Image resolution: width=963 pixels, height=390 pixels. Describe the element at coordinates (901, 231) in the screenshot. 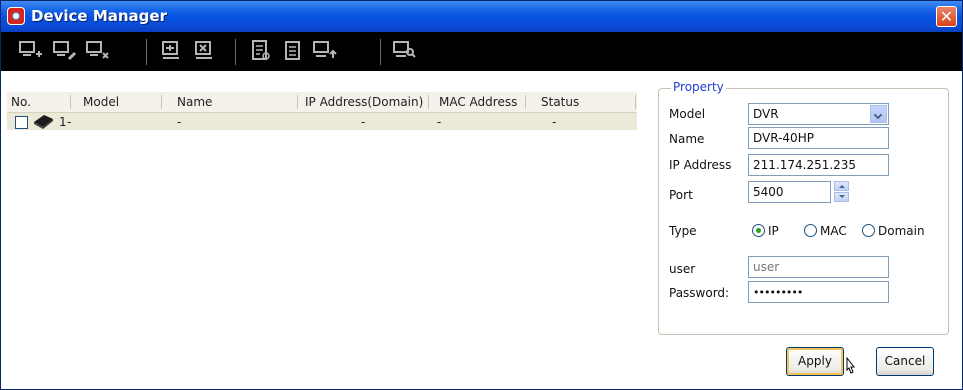

I see `type-radio-domain-label: Domain` at that location.